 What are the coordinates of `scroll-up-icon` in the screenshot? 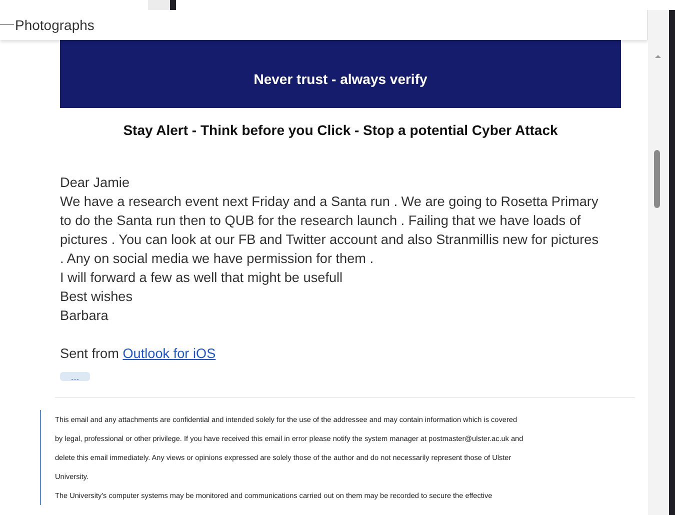 It's located at (658, 56).